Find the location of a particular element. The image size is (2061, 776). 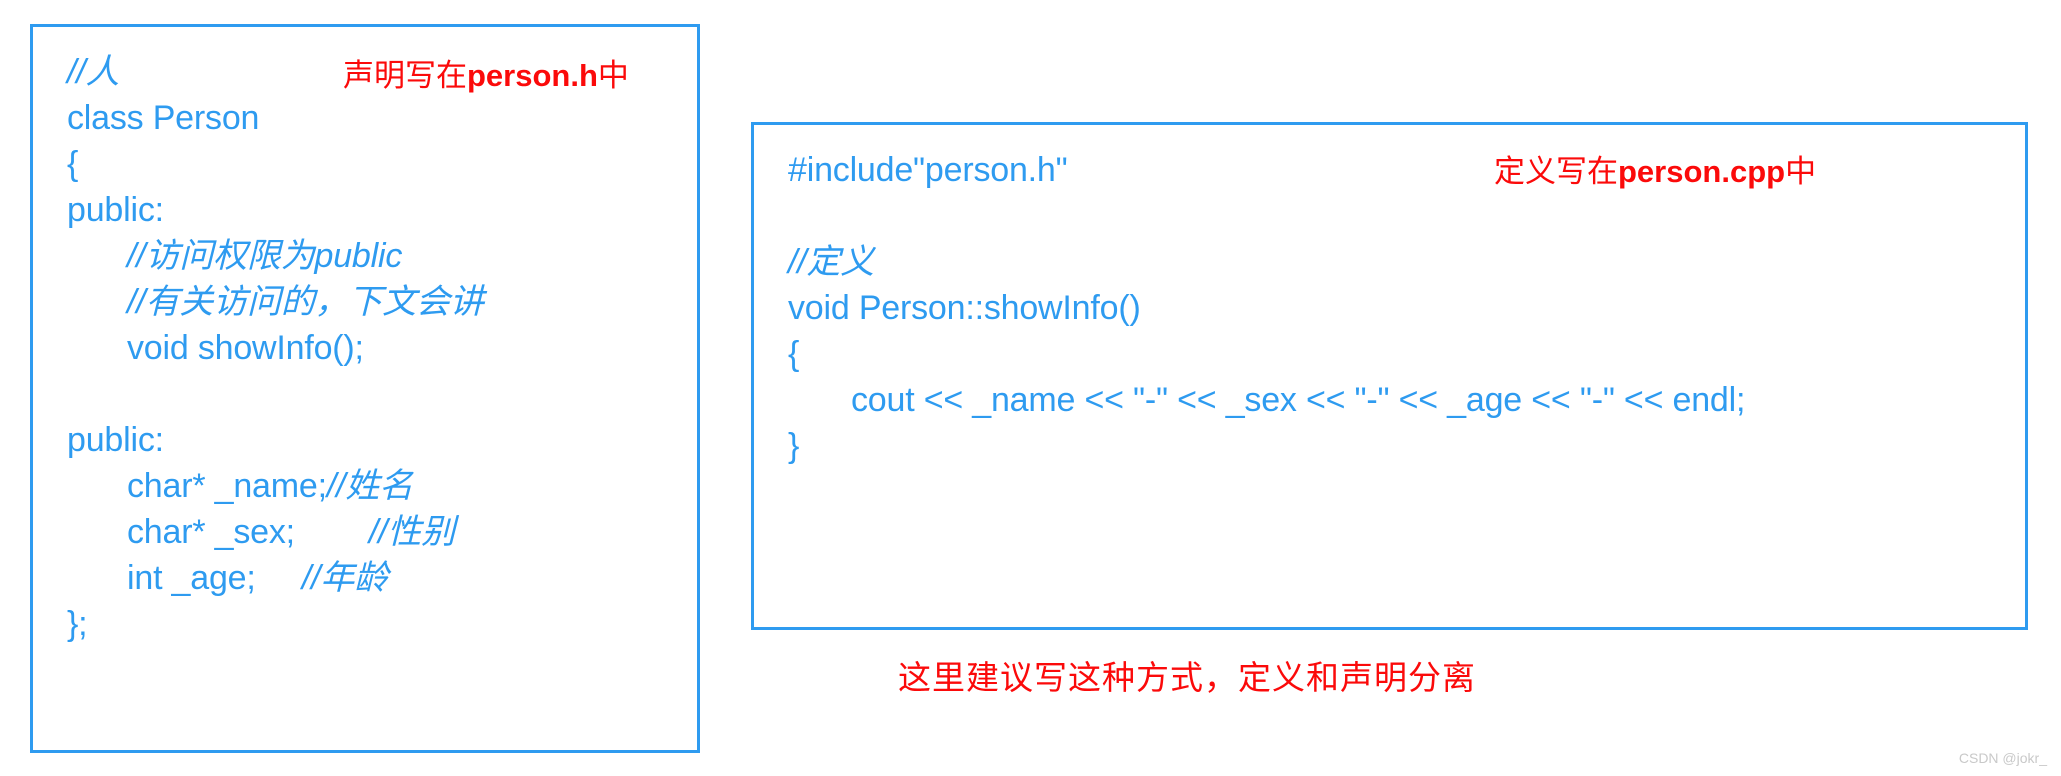

code-comment: //姓名 is located at coordinates (369, 486).